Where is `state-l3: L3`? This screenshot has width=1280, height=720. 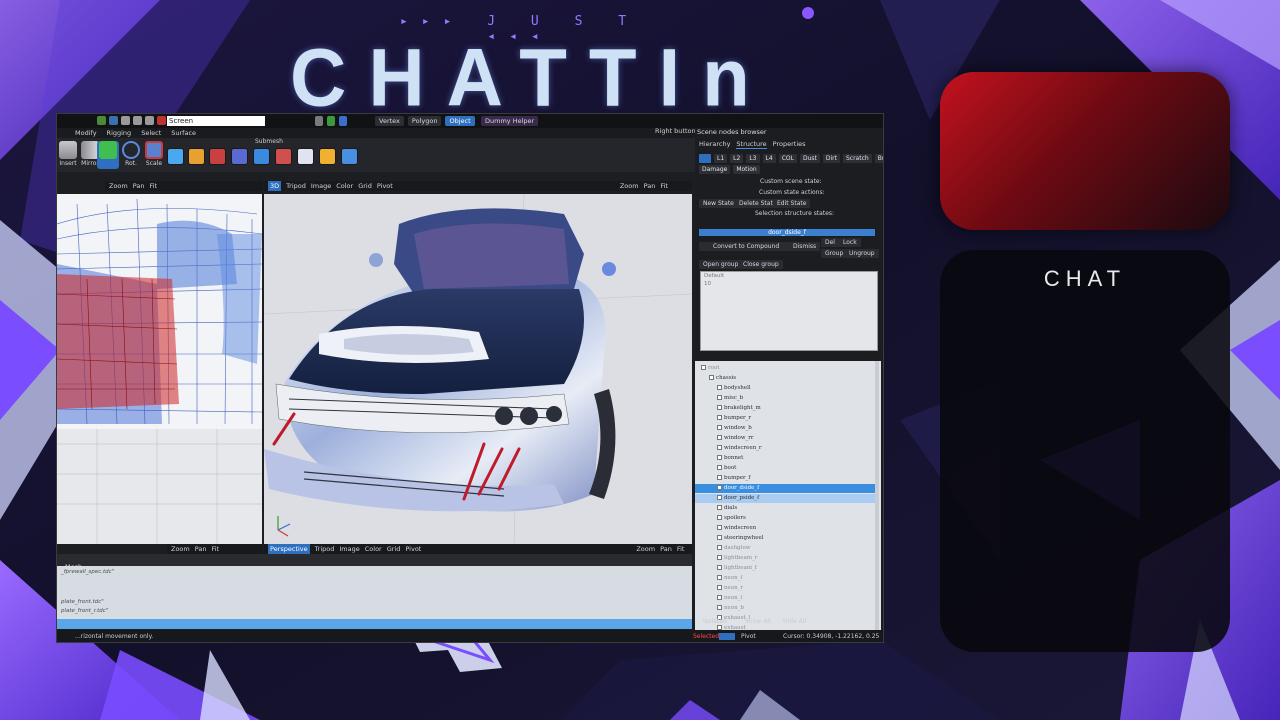 state-l3: L3 is located at coordinates (753, 158).